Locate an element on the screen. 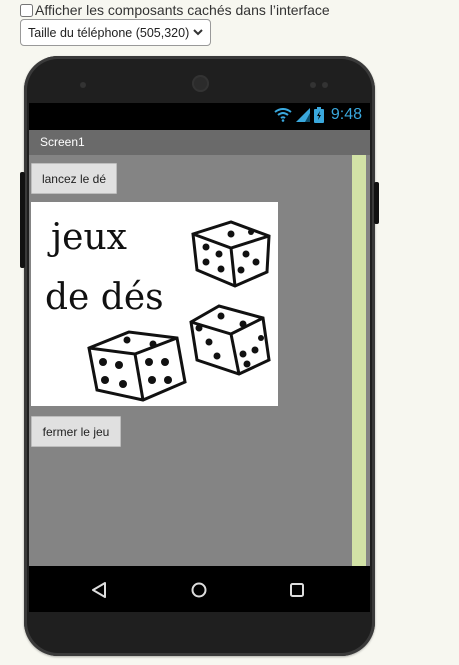 This screenshot has height=665, width=459. status-bar: 9:48 is located at coordinates (199, 116).